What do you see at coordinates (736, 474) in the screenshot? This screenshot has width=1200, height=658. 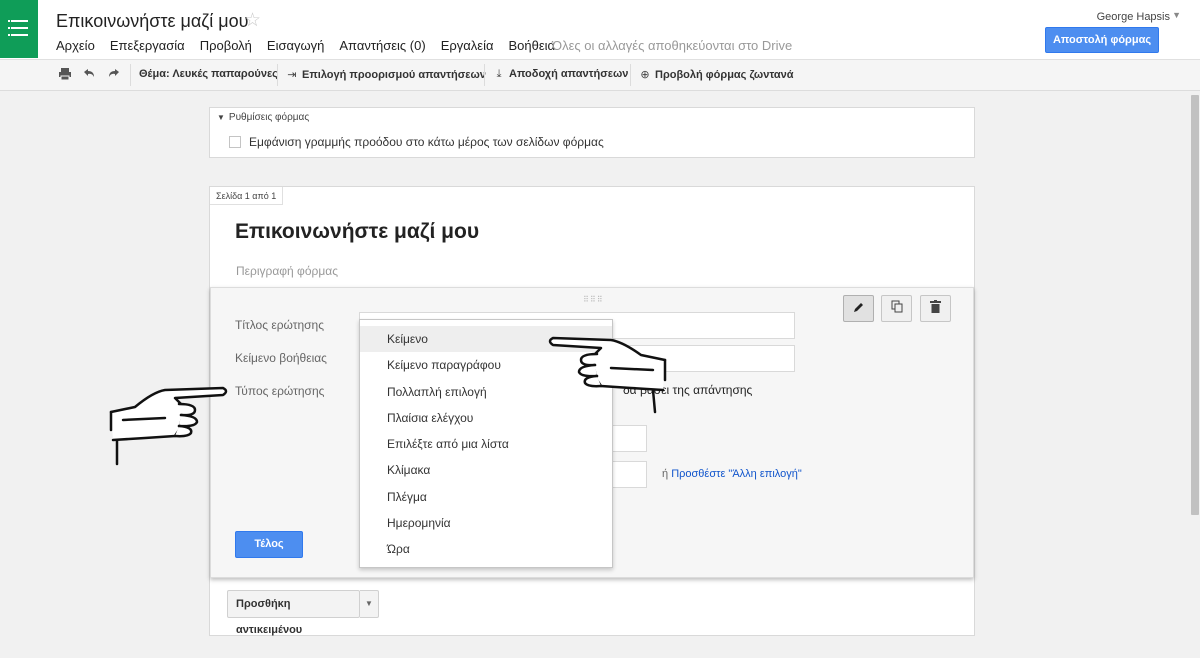 I see `add-other-option-link: Προσθέστε "Άλλη επιλογή"` at bounding box center [736, 474].